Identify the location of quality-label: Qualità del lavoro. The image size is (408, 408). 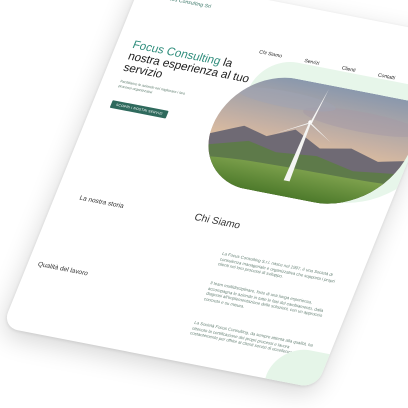
(62, 269).